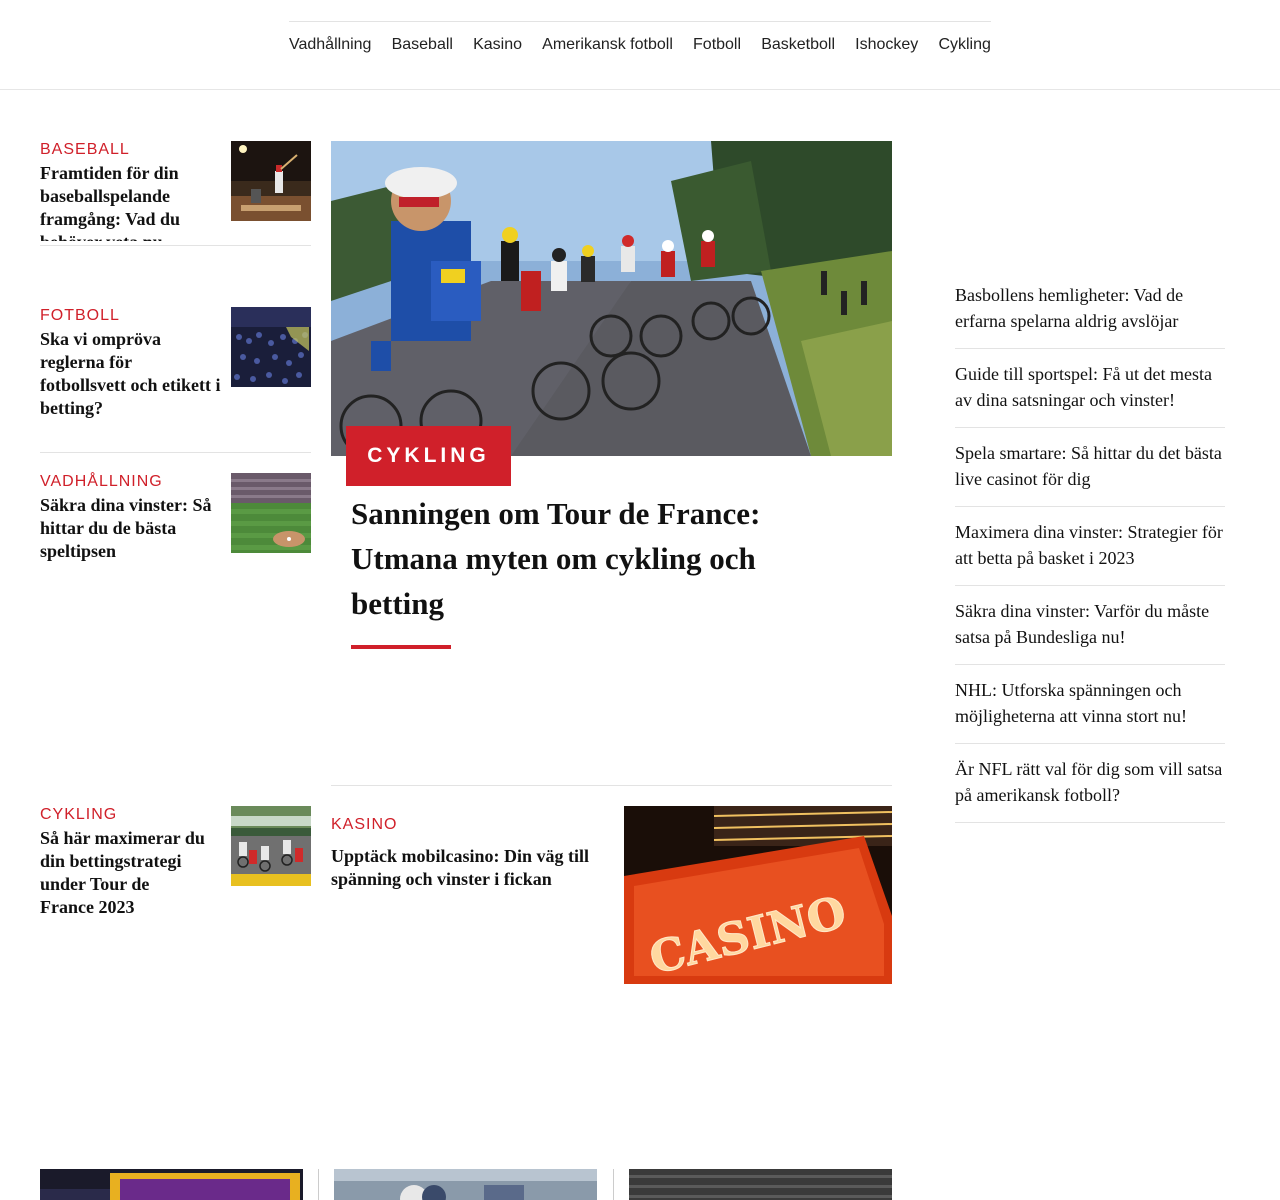 The height and width of the screenshot is (1200, 1280). I want to click on casino-sign-image: CASINO, so click(758, 895).